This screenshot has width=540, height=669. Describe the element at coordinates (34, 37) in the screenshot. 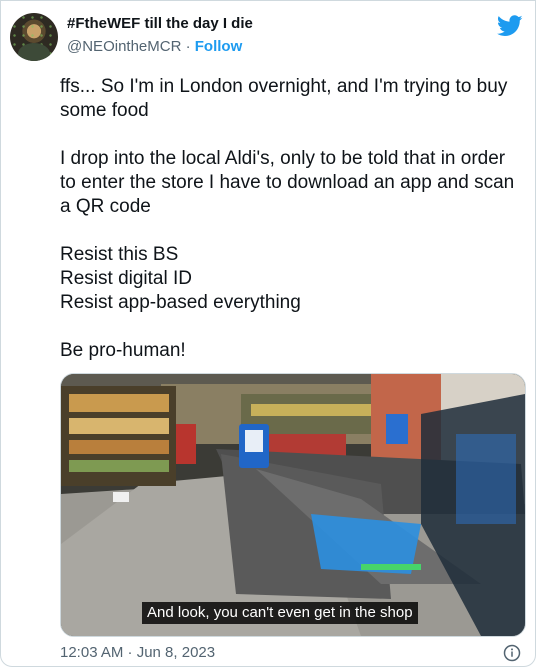

I see `avatar` at that location.